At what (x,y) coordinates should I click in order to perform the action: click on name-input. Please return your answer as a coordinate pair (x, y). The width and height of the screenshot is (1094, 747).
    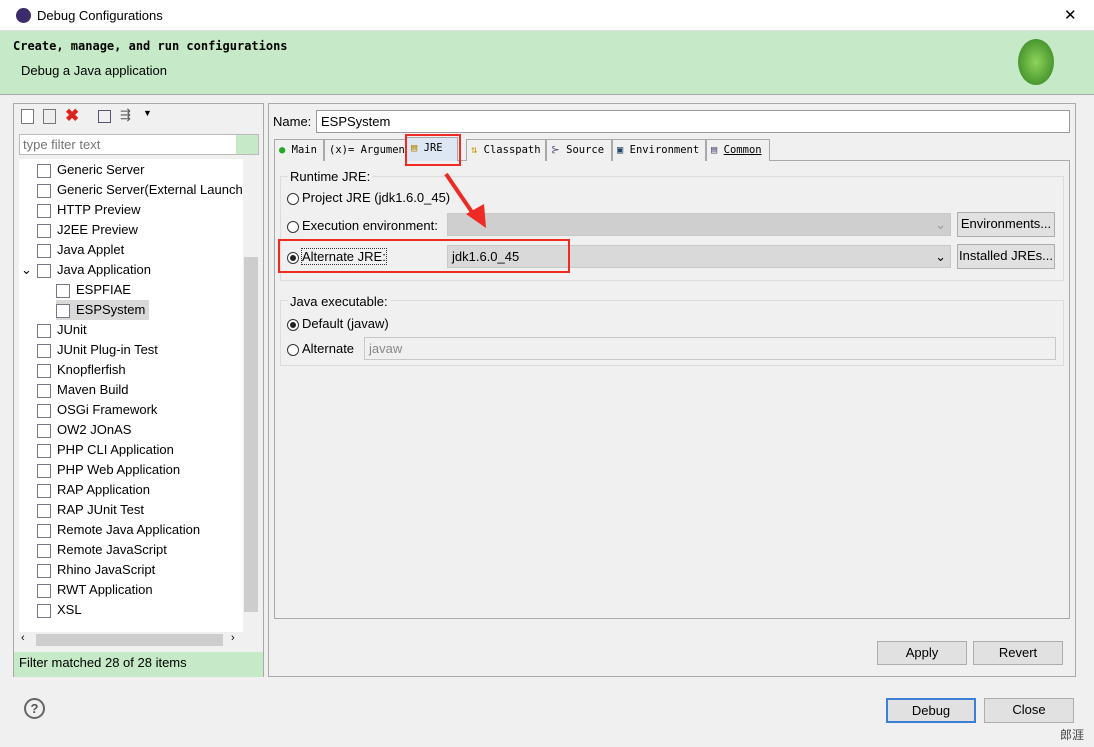
    Looking at the image, I should click on (693, 121).